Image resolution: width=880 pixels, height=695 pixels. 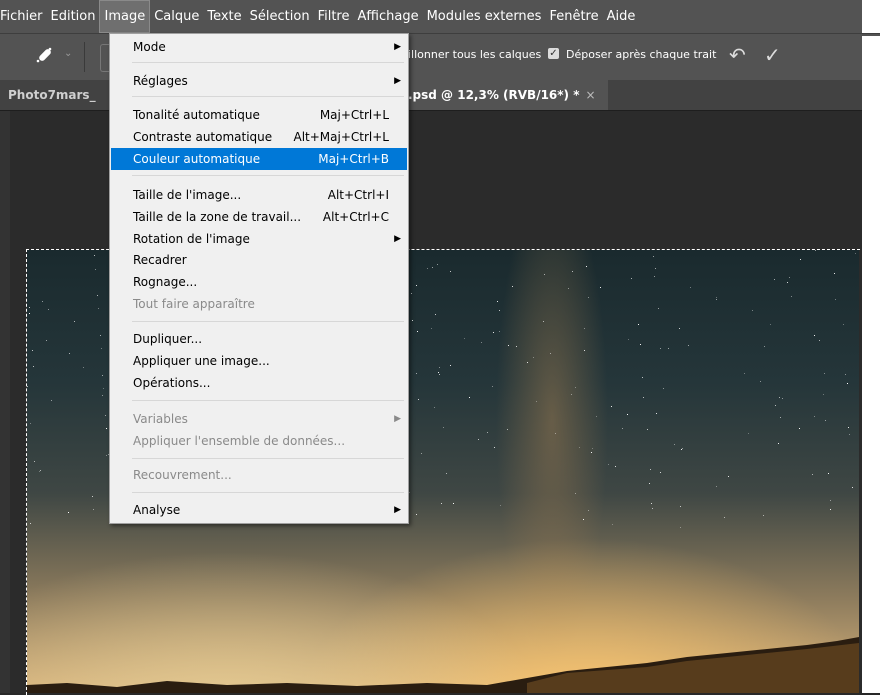 What do you see at coordinates (45, 57) in the screenshot?
I see `healing-brush-tool-icon` at bounding box center [45, 57].